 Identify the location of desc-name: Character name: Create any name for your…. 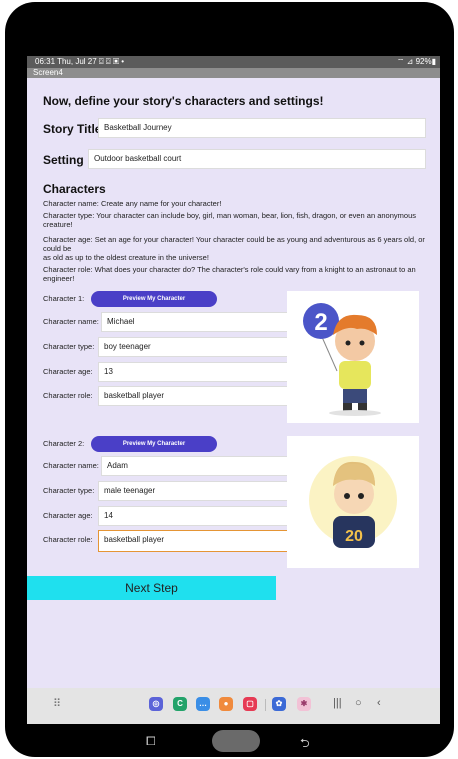
(132, 203).